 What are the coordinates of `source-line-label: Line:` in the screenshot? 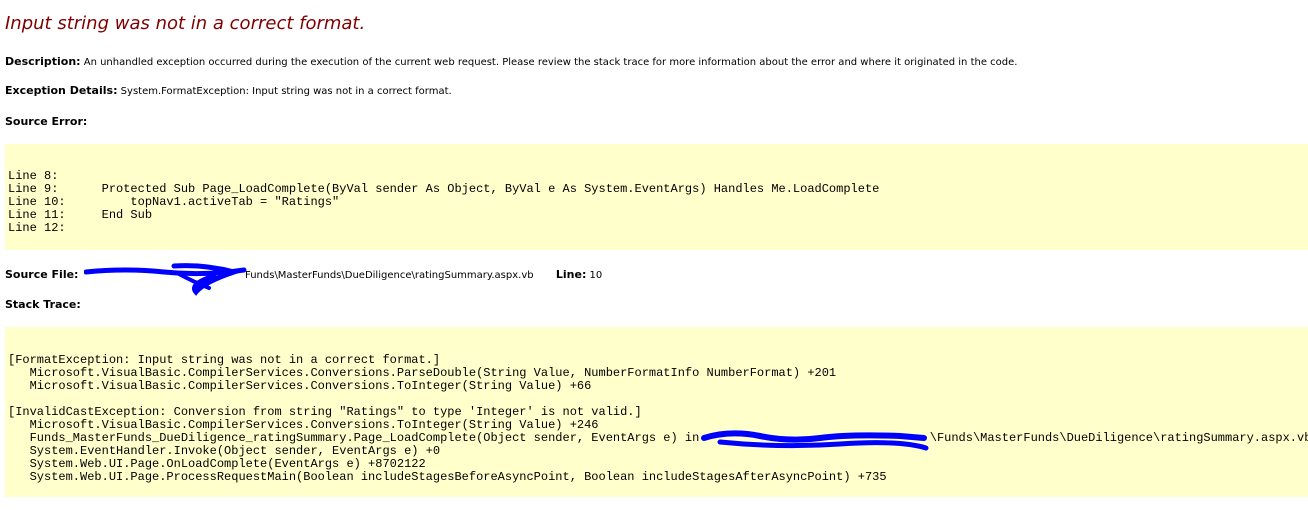 It's located at (571, 274).